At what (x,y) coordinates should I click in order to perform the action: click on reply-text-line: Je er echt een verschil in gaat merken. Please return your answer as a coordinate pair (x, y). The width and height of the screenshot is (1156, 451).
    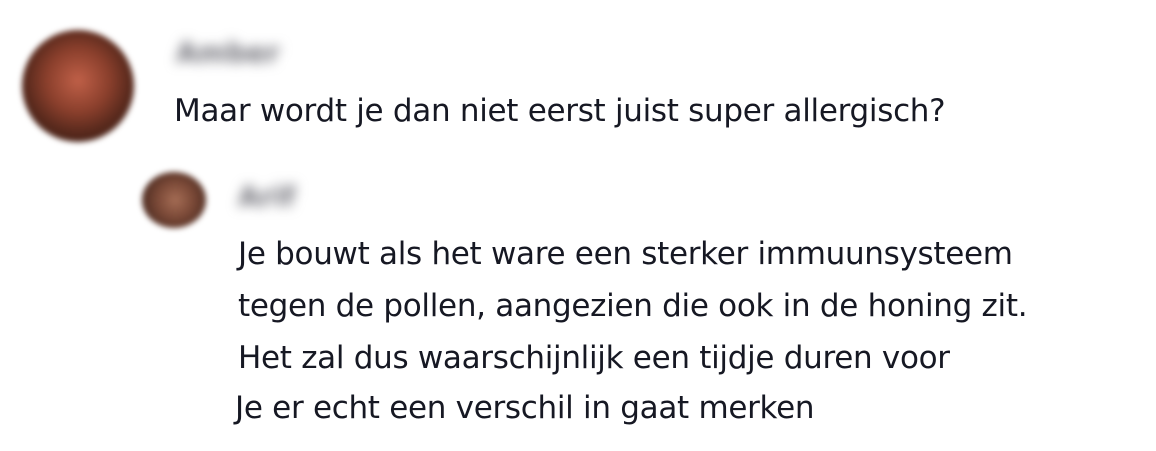
    Looking at the image, I should click on (525, 408).